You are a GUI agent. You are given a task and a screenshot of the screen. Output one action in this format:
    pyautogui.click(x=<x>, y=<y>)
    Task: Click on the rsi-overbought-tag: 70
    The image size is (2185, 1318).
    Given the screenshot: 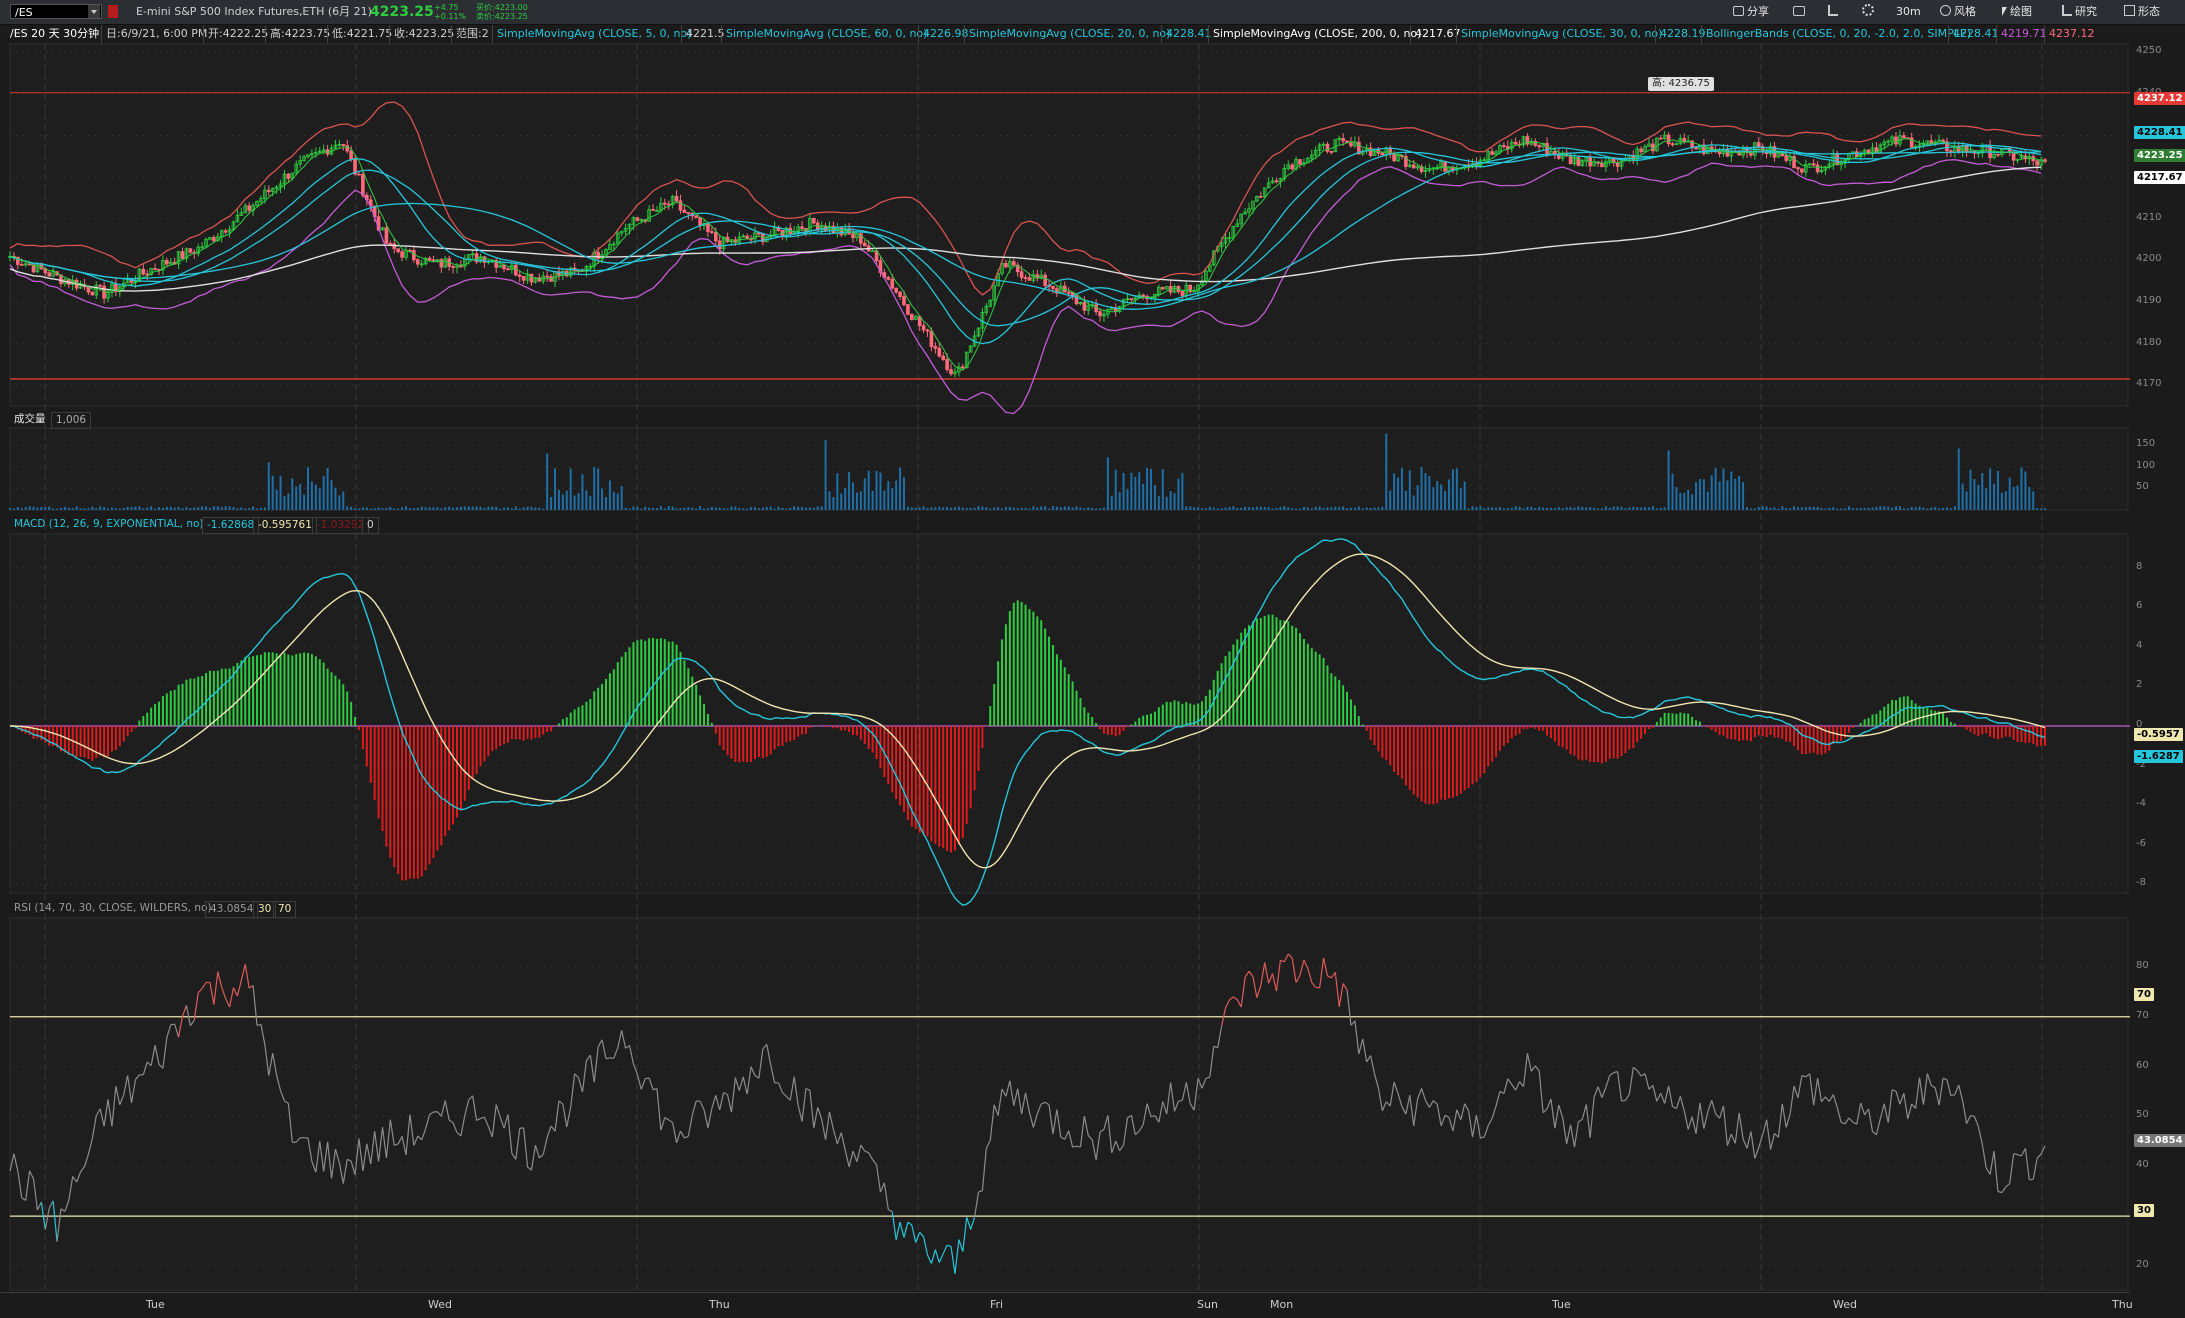 What is the action you would take?
    pyautogui.click(x=2144, y=994)
    